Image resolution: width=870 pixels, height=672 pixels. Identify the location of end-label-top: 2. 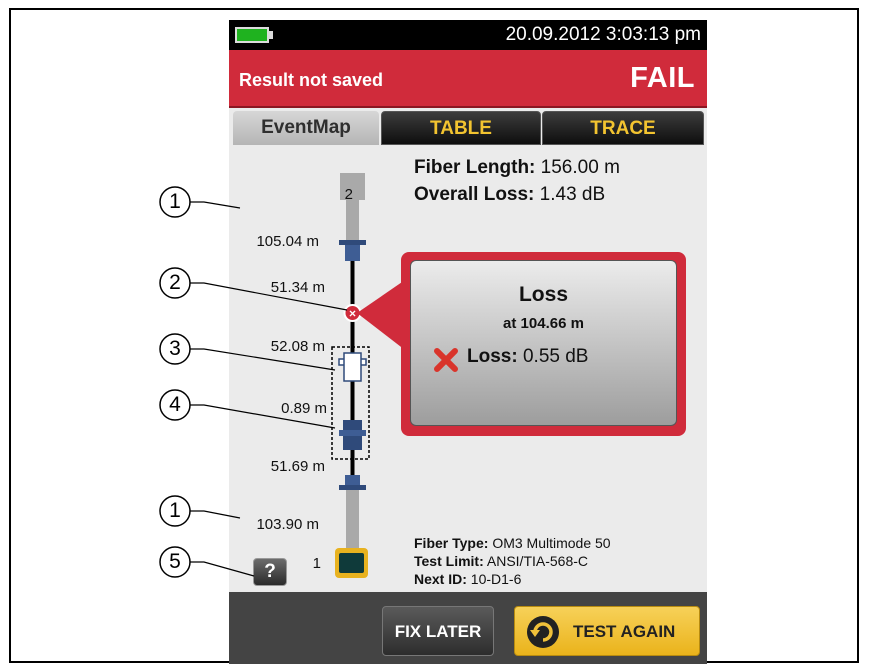
(348, 194).